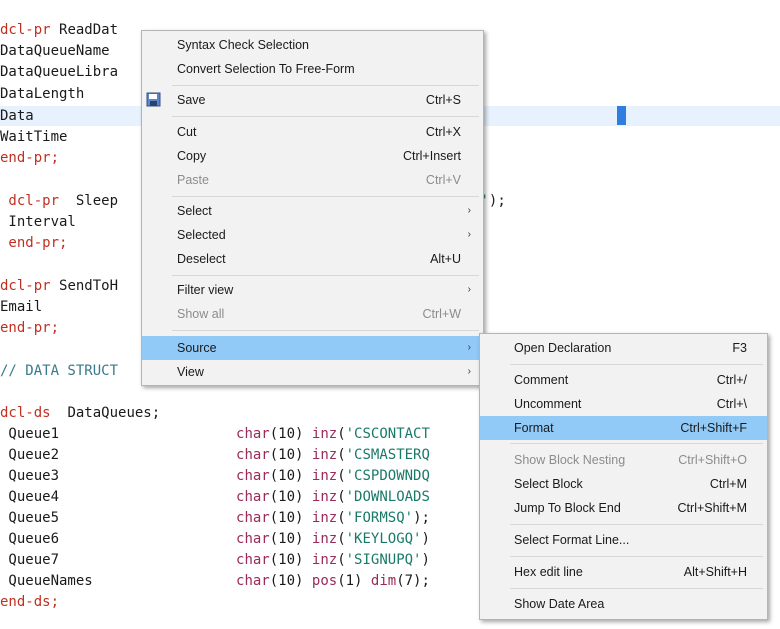 The height and width of the screenshot is (629, 780). Describe the element at coordinates (190, 372) in the screenshot. I see `menu-item-label: View` at that location.